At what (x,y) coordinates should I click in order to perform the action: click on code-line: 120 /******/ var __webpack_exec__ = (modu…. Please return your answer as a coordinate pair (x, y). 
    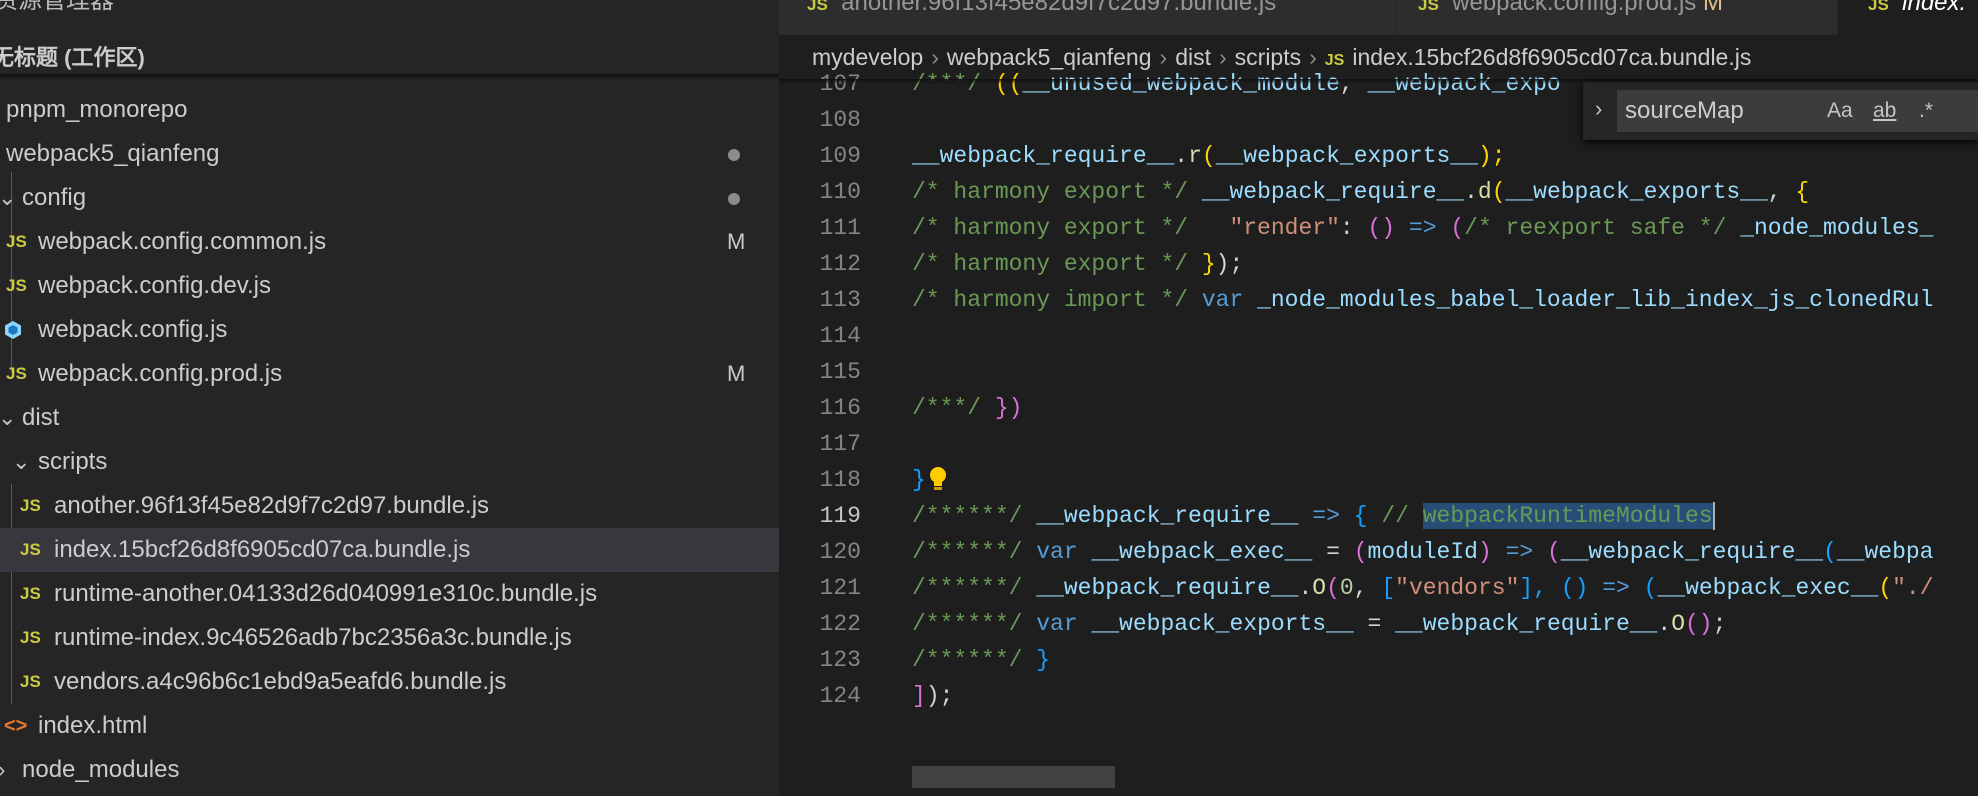
    Looking at the image, I should click on (1378, 552).